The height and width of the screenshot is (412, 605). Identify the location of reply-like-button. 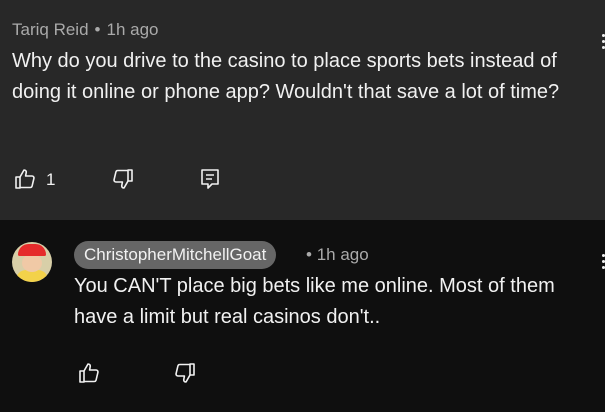
(89, 373).